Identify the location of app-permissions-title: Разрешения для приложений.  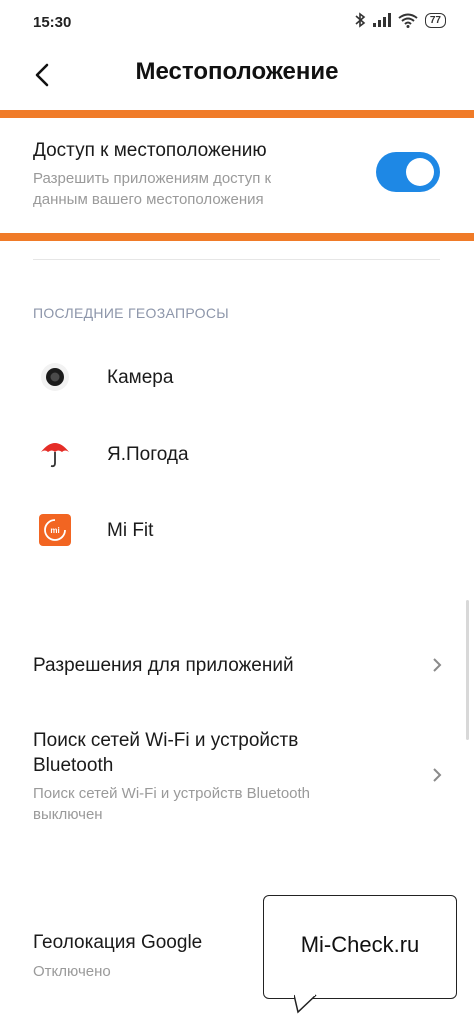
(163, 665).